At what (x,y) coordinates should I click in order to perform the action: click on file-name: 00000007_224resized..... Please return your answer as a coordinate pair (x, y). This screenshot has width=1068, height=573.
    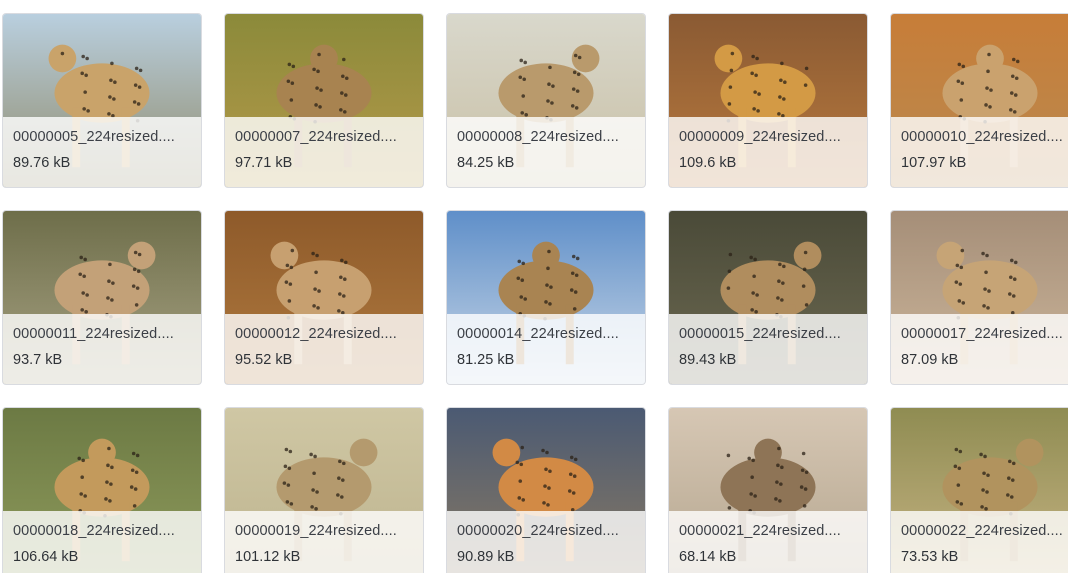
    Looking at the image, I should click on (316, 137).